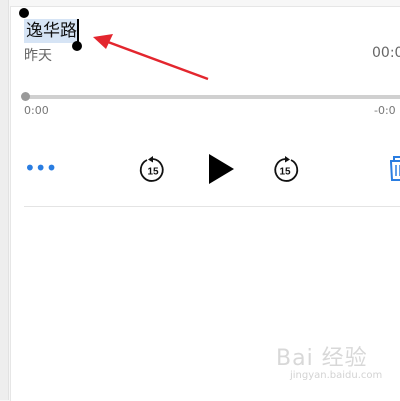  What do you see at coordinates (322, 358) in the screenshot?
I see `watermark-brand: Bai 经验` at bounding box center [322, 358].